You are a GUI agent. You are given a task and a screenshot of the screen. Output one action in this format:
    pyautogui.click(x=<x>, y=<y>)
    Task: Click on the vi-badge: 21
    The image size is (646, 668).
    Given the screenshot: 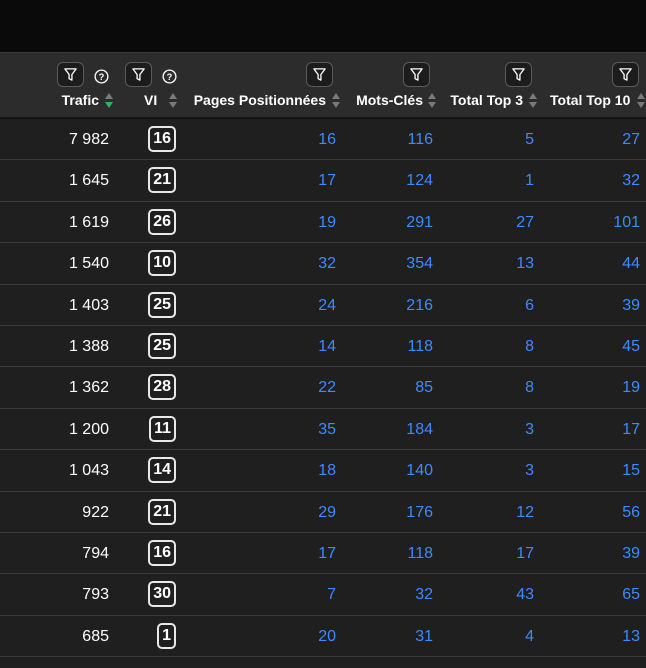 What is the action you would take?
    pyautogui.click(x=162, y=511)
    